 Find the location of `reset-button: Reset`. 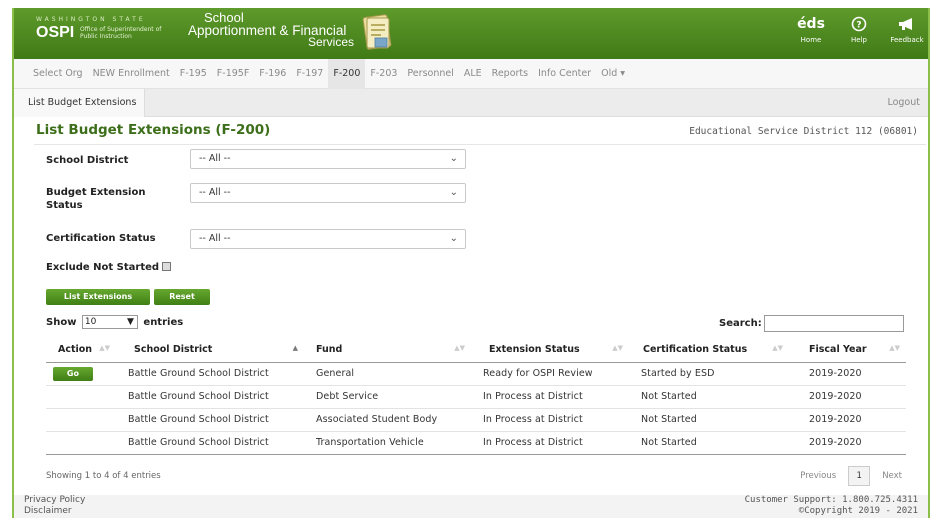

reset-button: Reset is located at coordinates (182, 297).